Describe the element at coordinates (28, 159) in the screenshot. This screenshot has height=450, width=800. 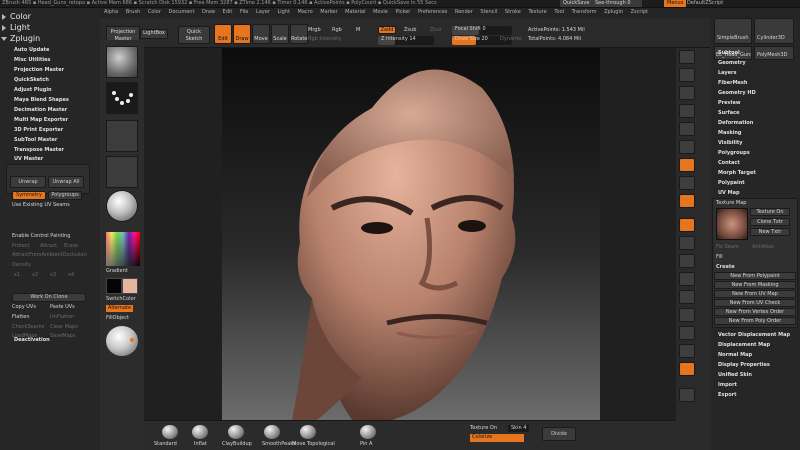
I see `plugin-uv-master: UV Master` at that location.